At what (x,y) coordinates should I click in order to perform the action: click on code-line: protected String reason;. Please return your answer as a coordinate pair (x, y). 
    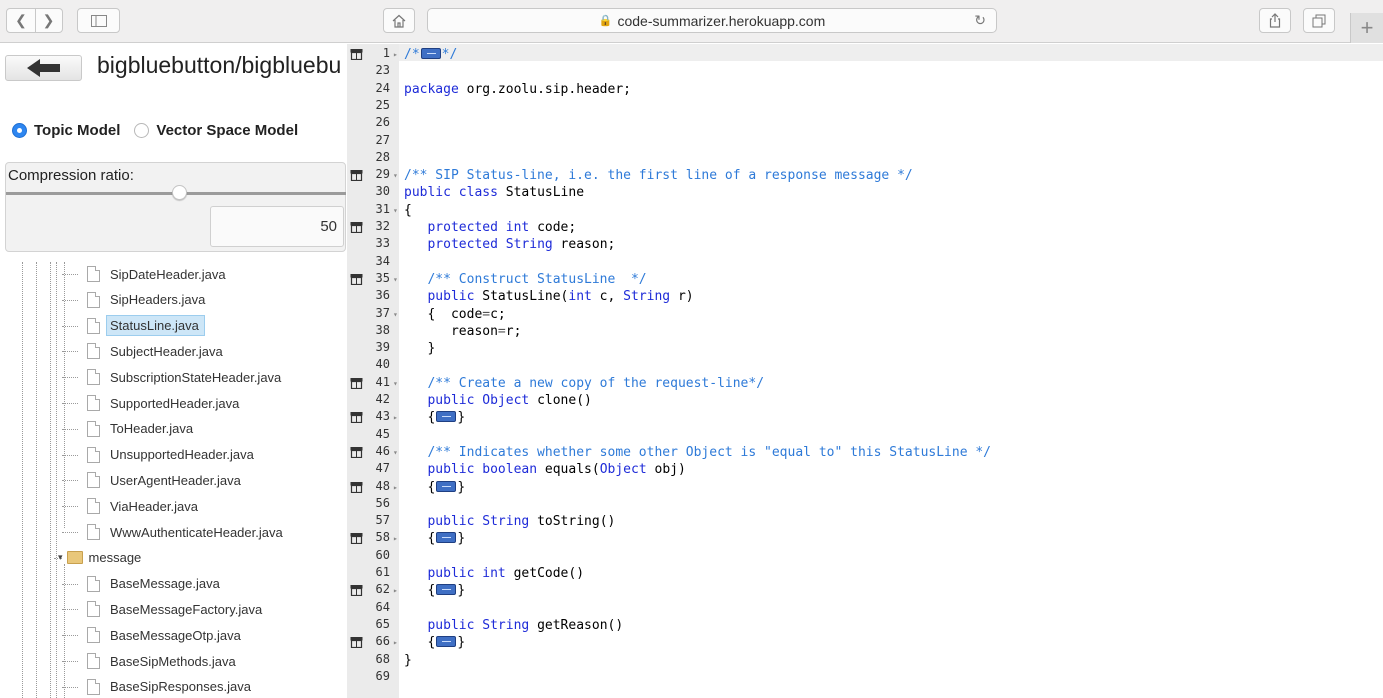
    Looking at the image, I should click on (509, 244).